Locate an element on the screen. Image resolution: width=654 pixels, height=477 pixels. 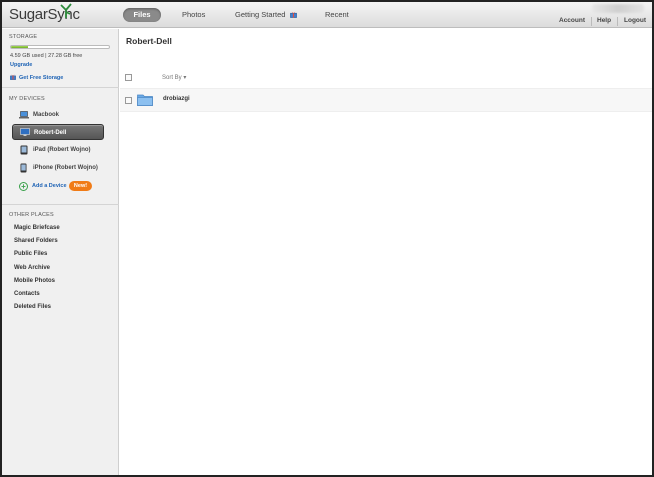
tab-recent-label: Recent is located at coordinates (337, 14).